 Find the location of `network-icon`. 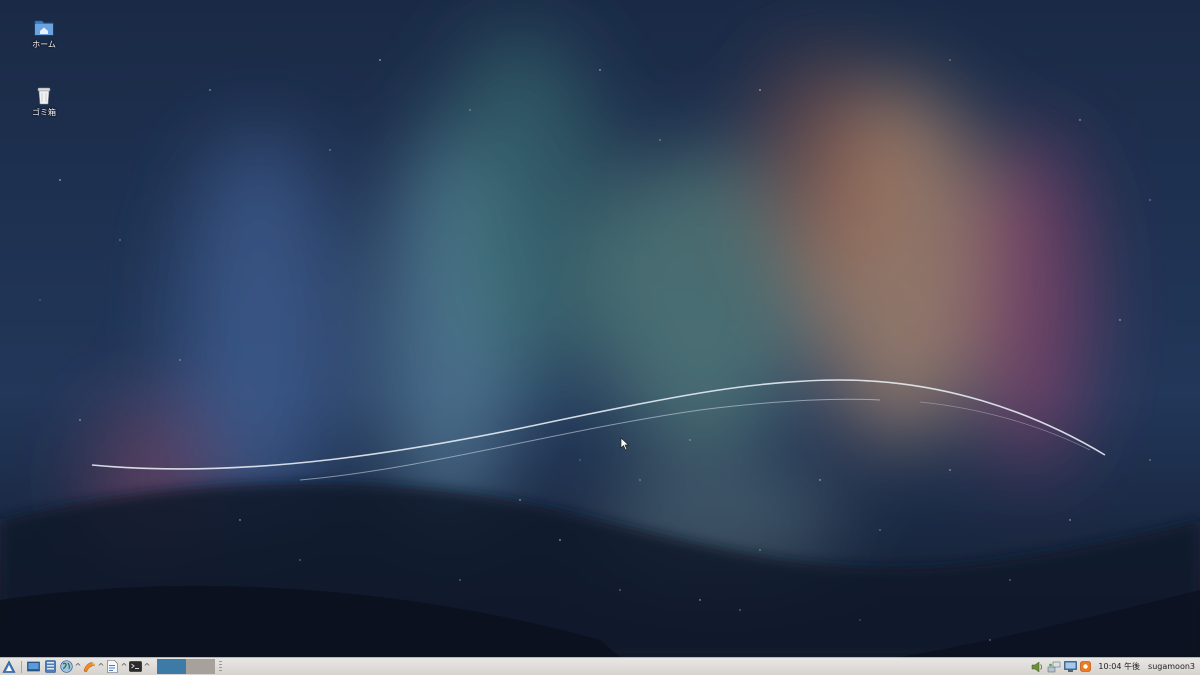

network-icon is located at coordinates (1054, 666).